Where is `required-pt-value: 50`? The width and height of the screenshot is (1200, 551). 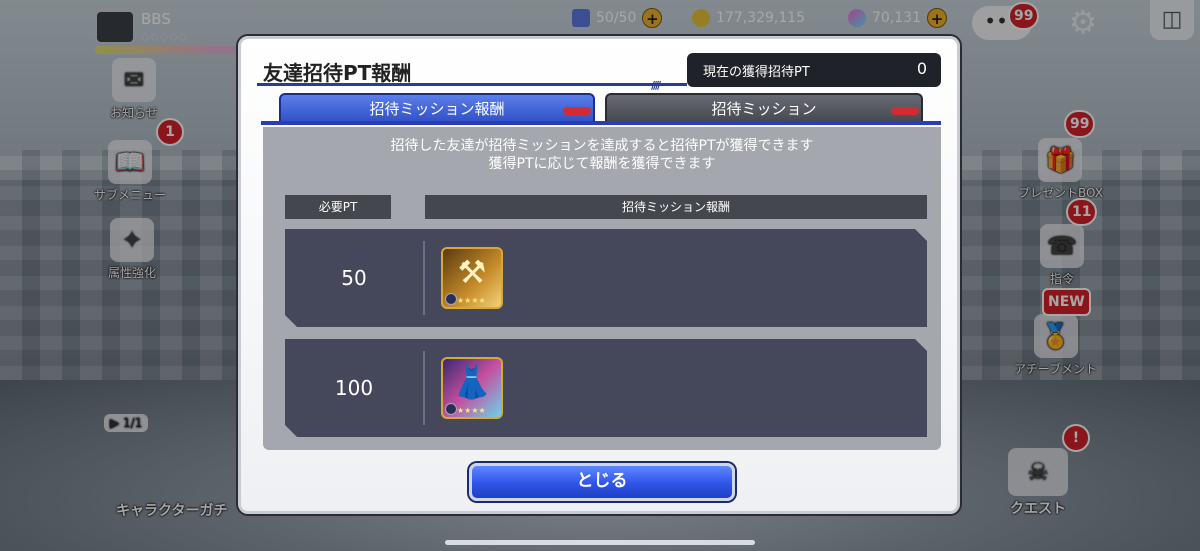 required-pt-value: 50 is located at coordinates (354, 278).